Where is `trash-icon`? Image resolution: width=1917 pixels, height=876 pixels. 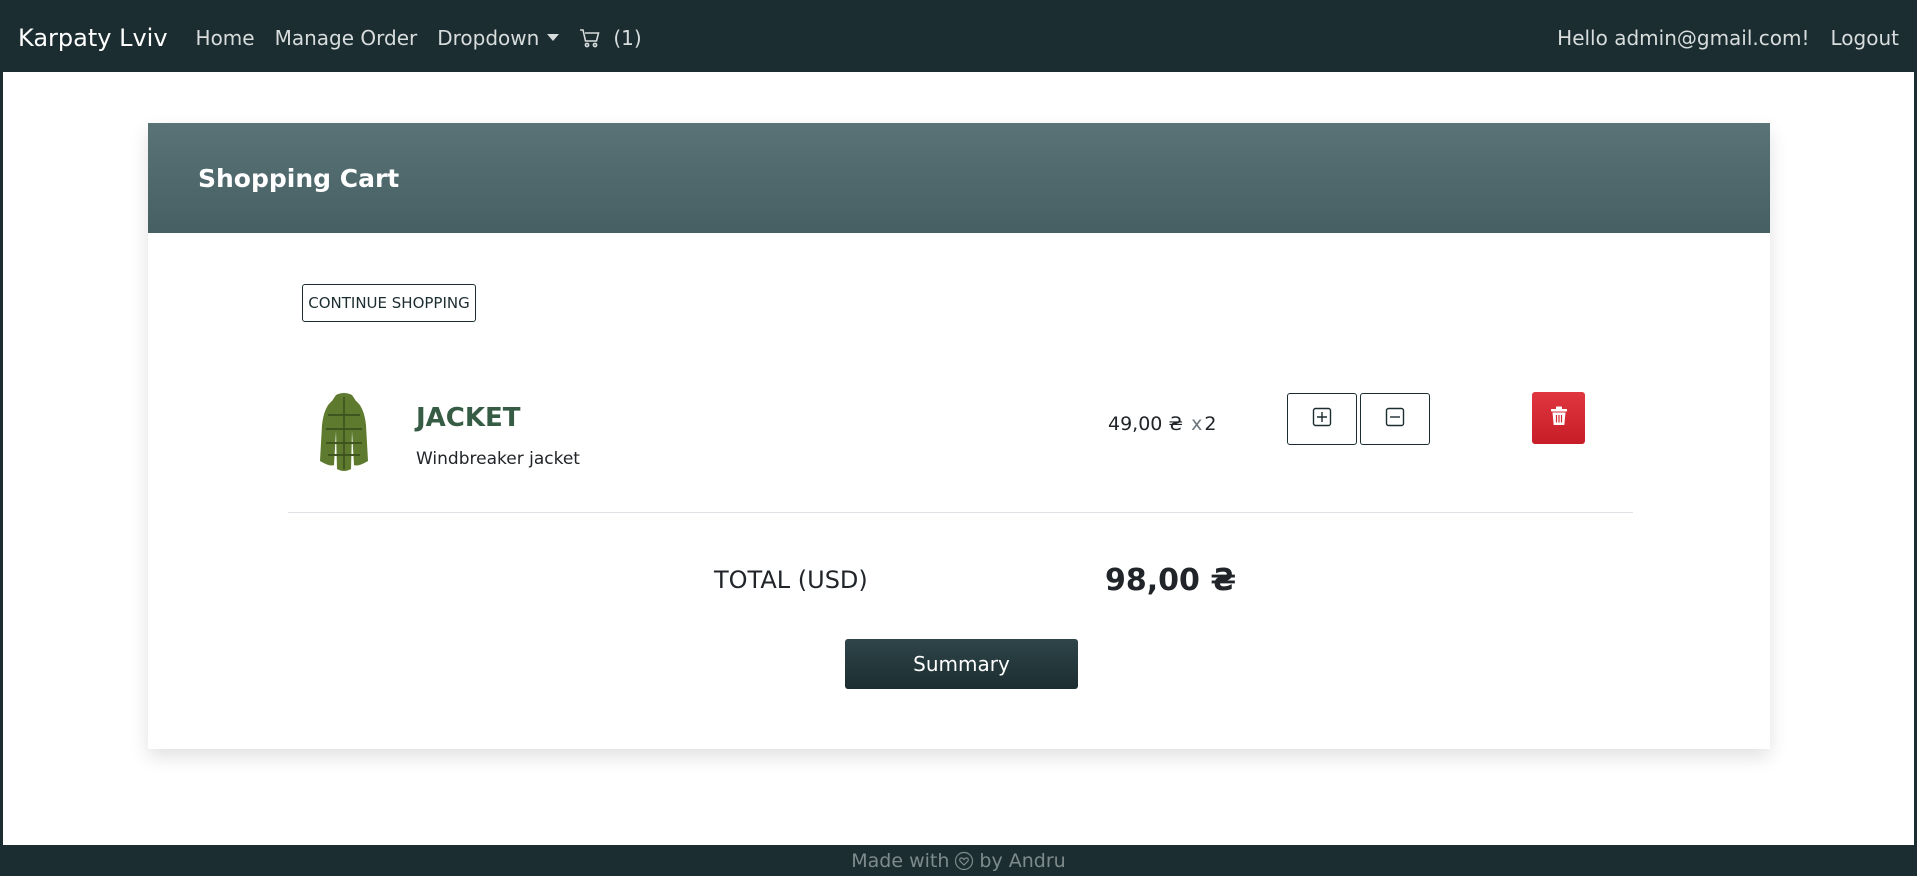 trash-icon is located at coordinates (1559, 418).